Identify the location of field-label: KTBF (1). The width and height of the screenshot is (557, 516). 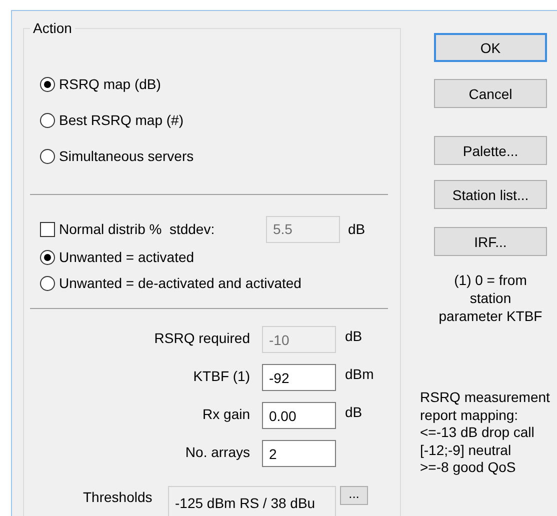
(221, 376).